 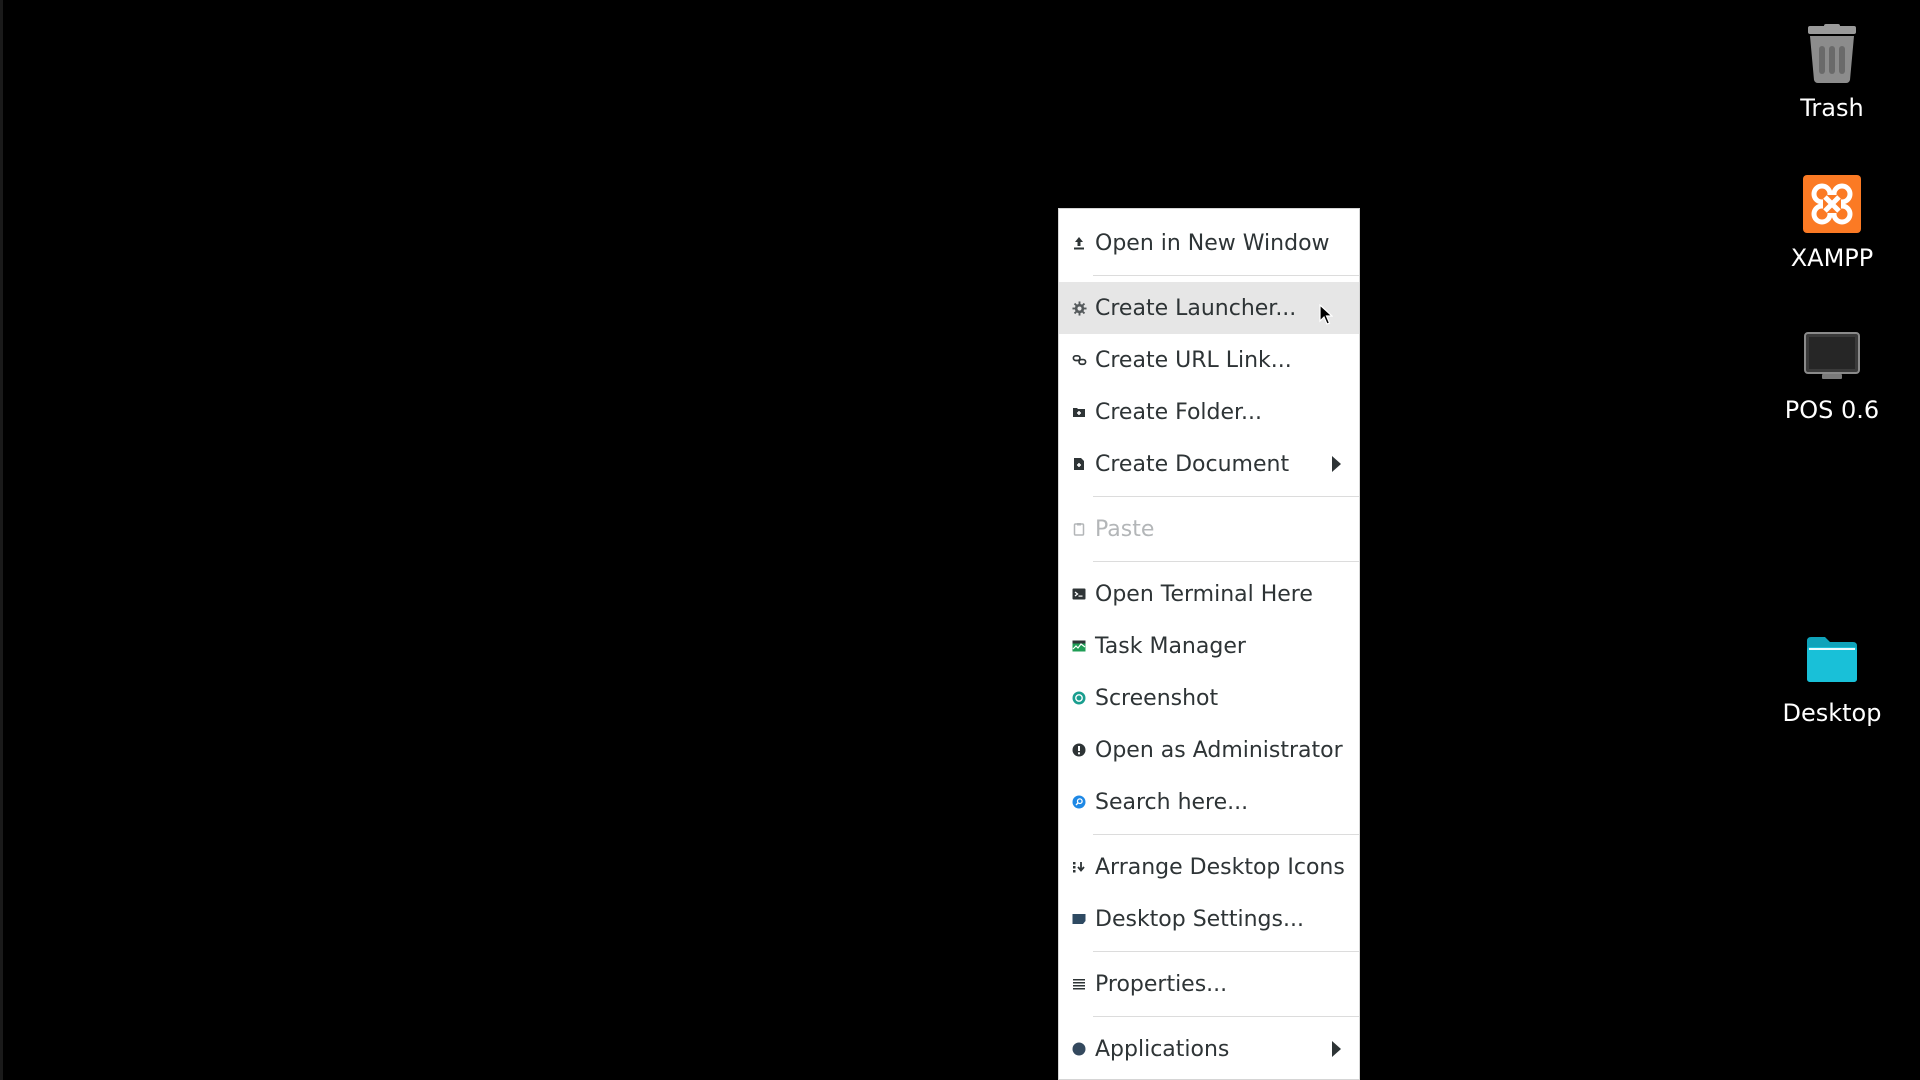 I want to click on menu-item-label: Paste, so click(x=1125, y=529).